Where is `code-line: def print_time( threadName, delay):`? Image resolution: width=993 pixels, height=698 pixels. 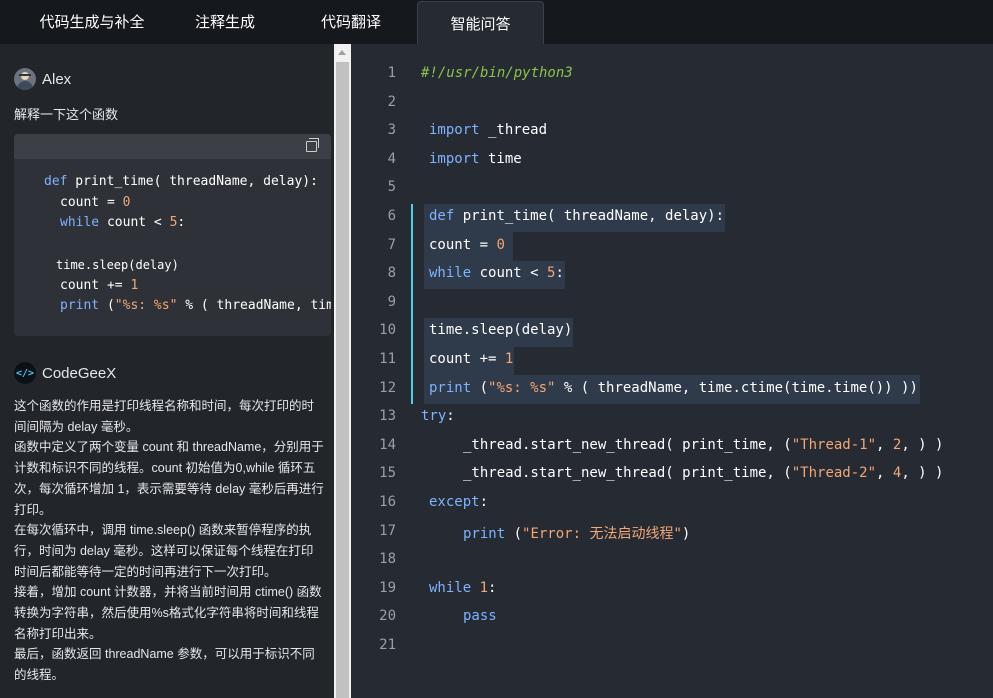 code-line: def print_time( threadName, delay): is located at coordinates (576, 216).